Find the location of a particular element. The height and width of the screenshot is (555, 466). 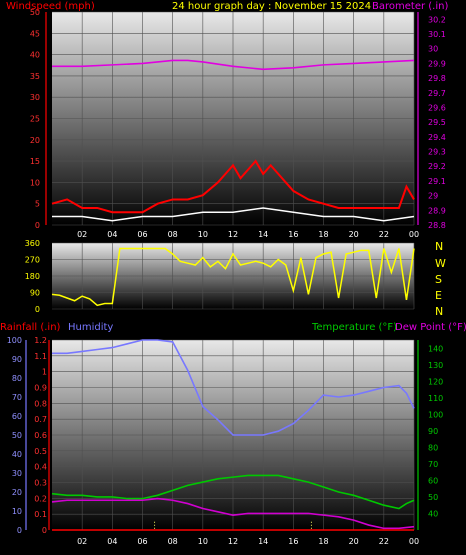

temp-tick-label: 70 is located at coordinates (433, 464).